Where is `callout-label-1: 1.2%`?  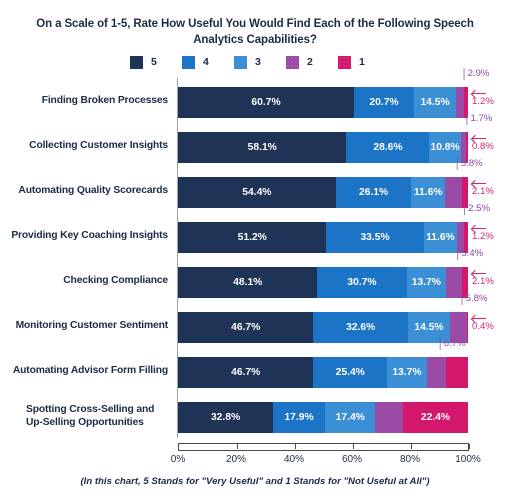
callout-label-1: 1.2% is located at coordinates (483, 233).